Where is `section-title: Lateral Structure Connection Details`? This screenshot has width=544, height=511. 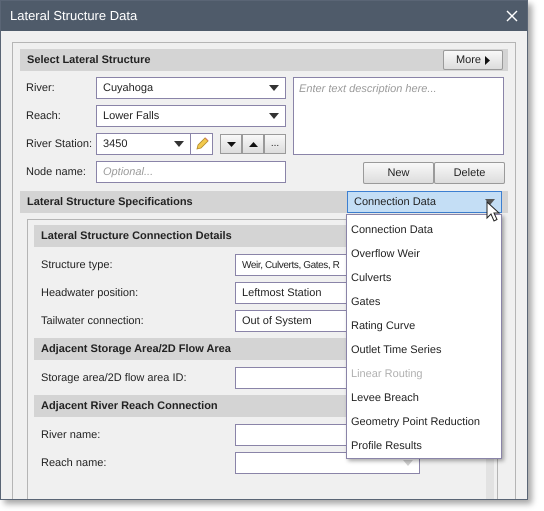 section-title: Lateral Structure Connection Details is located at coordinates (136, 236).